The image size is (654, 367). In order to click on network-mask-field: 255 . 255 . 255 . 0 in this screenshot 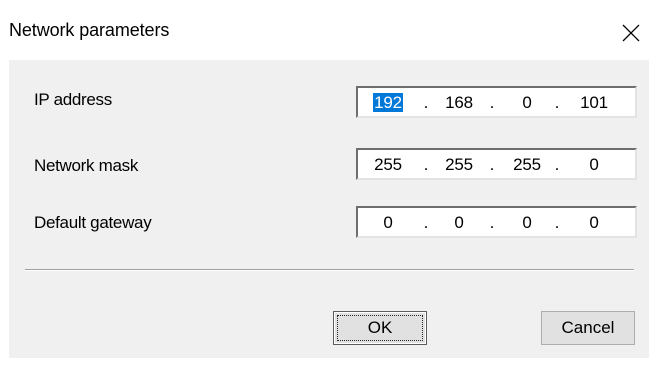, I will do `click(496, 164)`.